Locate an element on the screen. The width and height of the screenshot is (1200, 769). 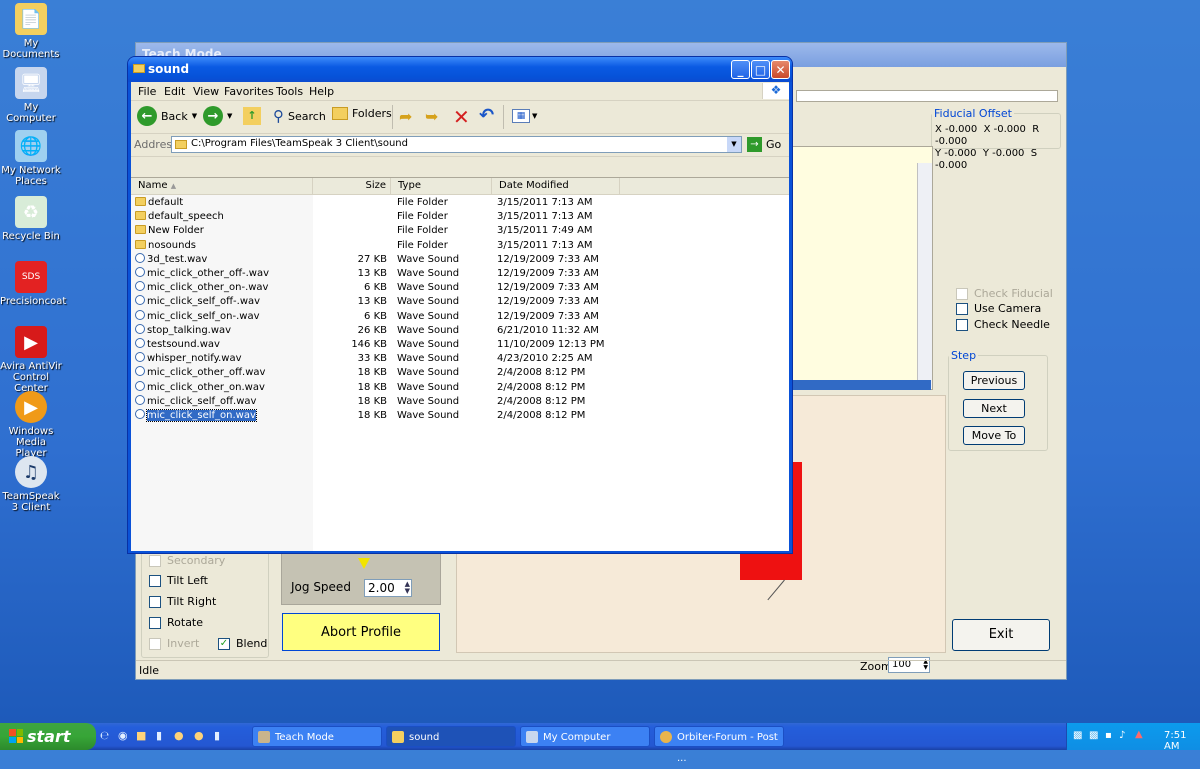
window-title: sound is located at coordinates (169, 69).